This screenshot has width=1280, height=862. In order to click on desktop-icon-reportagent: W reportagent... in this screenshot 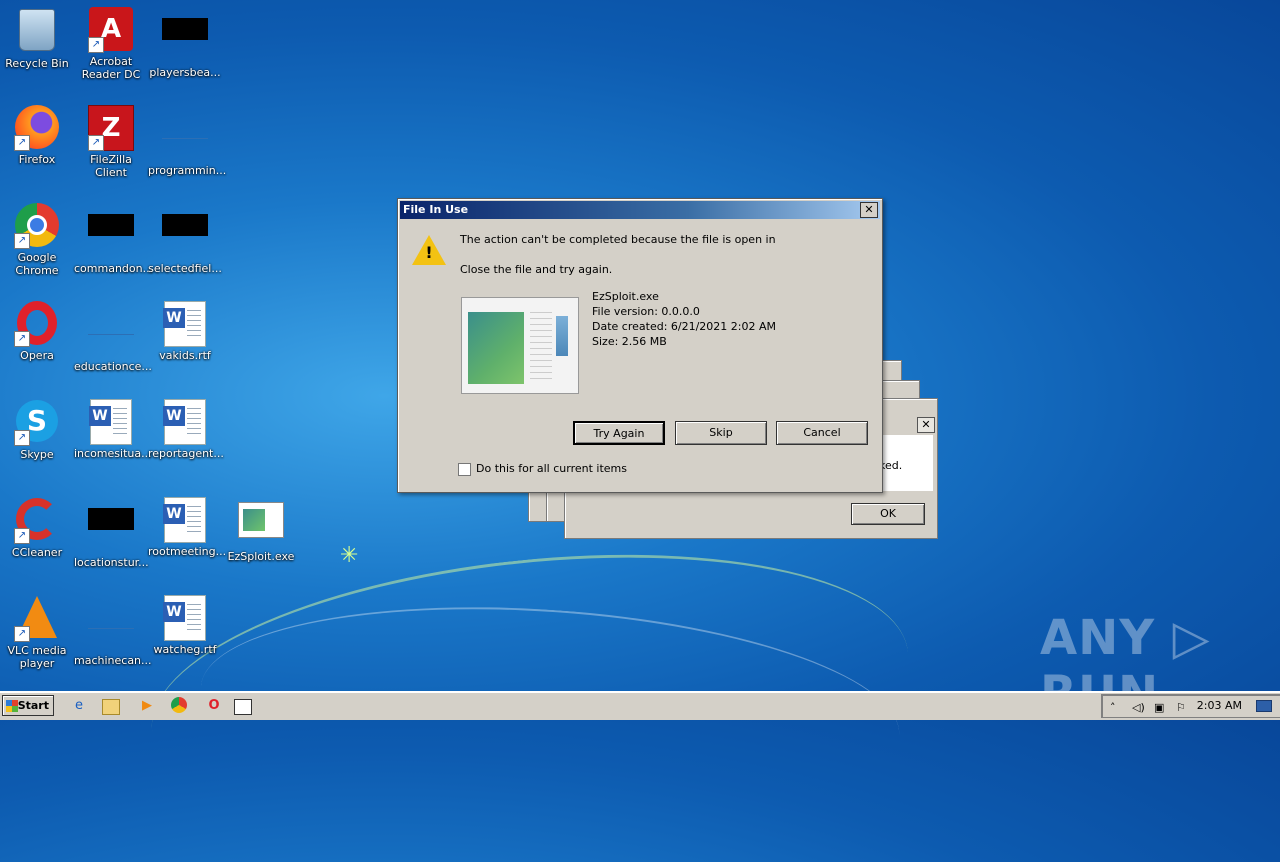, I will do `click(186, 429)`.